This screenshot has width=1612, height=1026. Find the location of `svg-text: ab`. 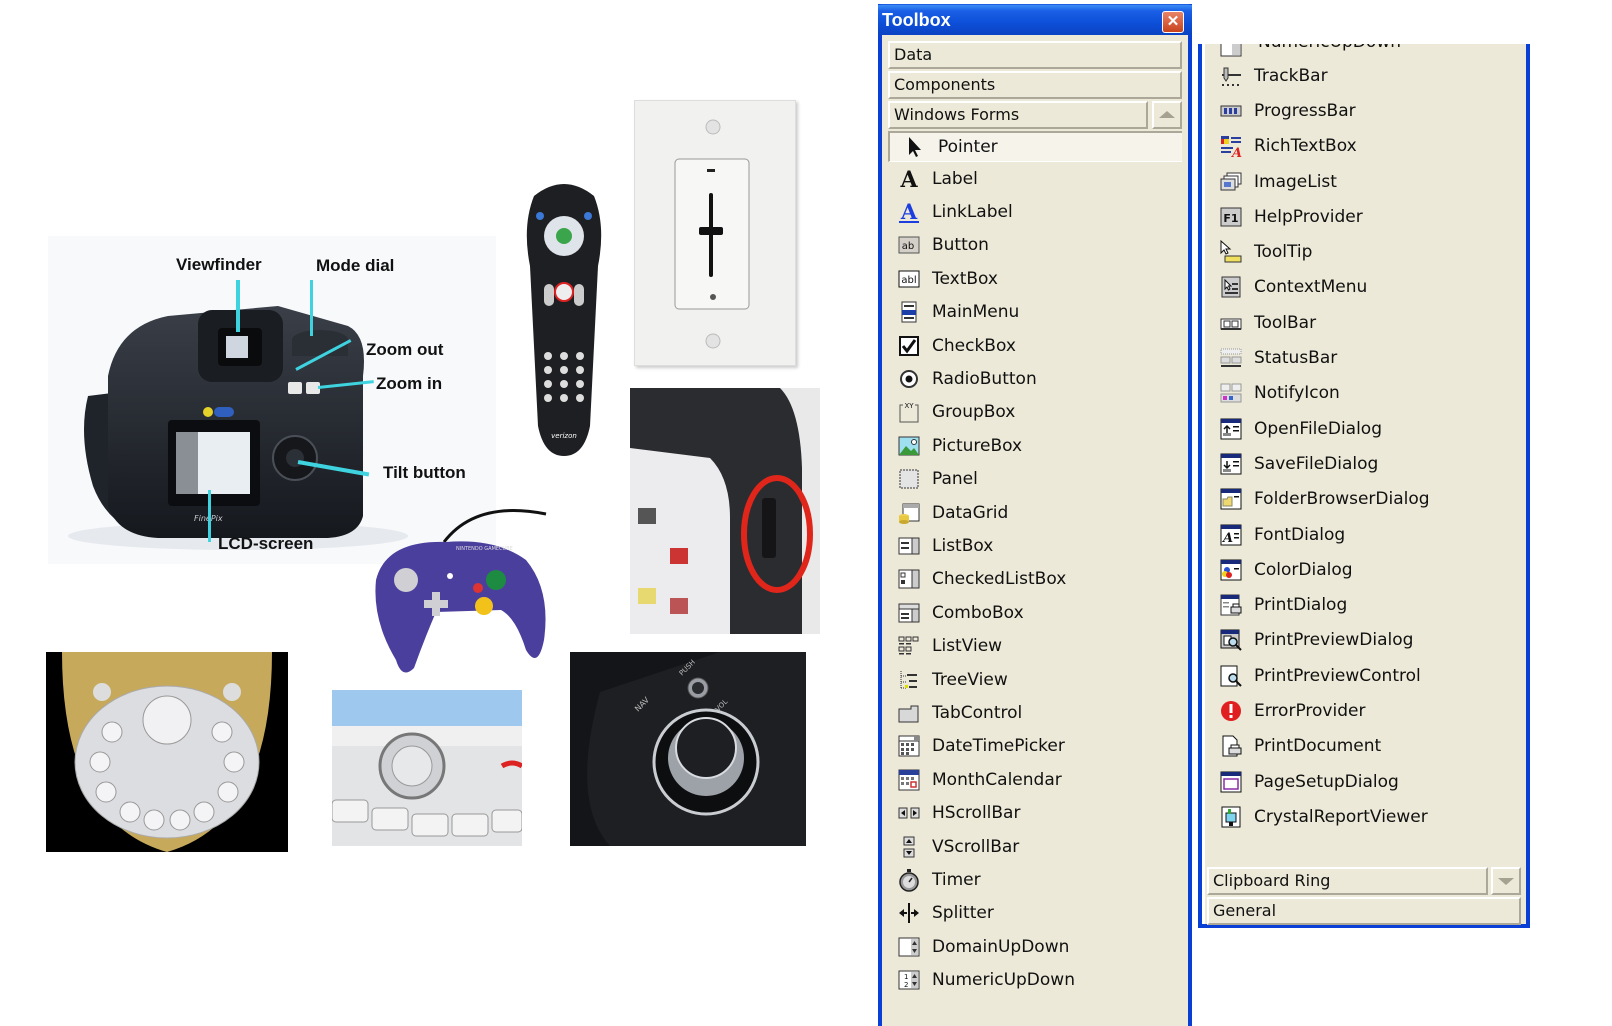

svg-text: ab is located at coordinates (908, 246).